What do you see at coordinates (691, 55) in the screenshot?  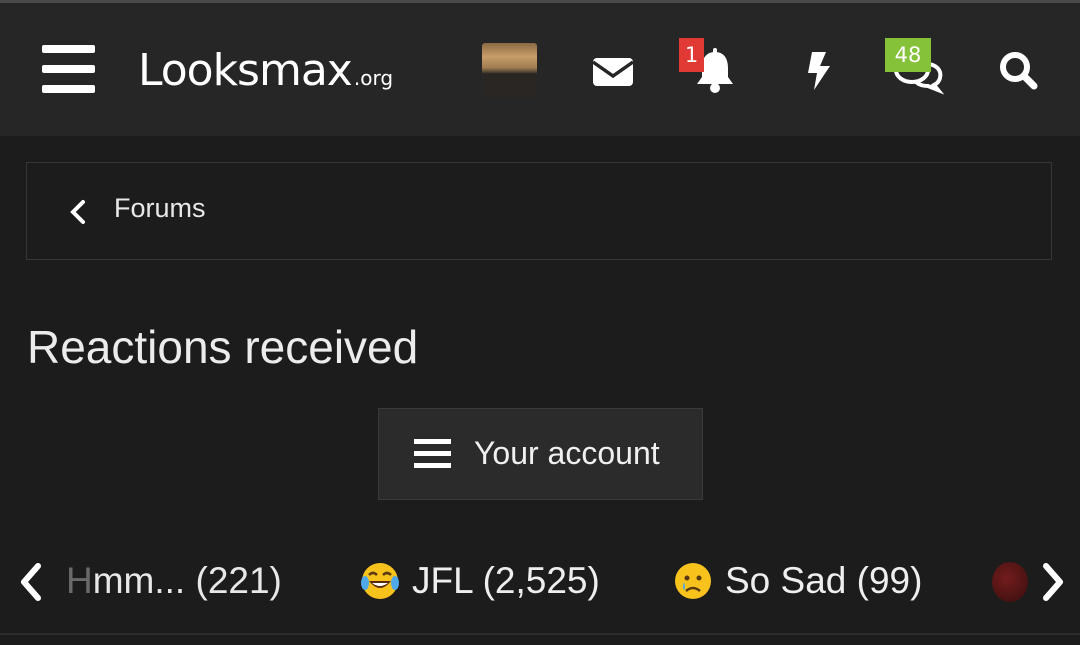 I see `notifications-count-badge: 1` at bounding box center [691, 55].